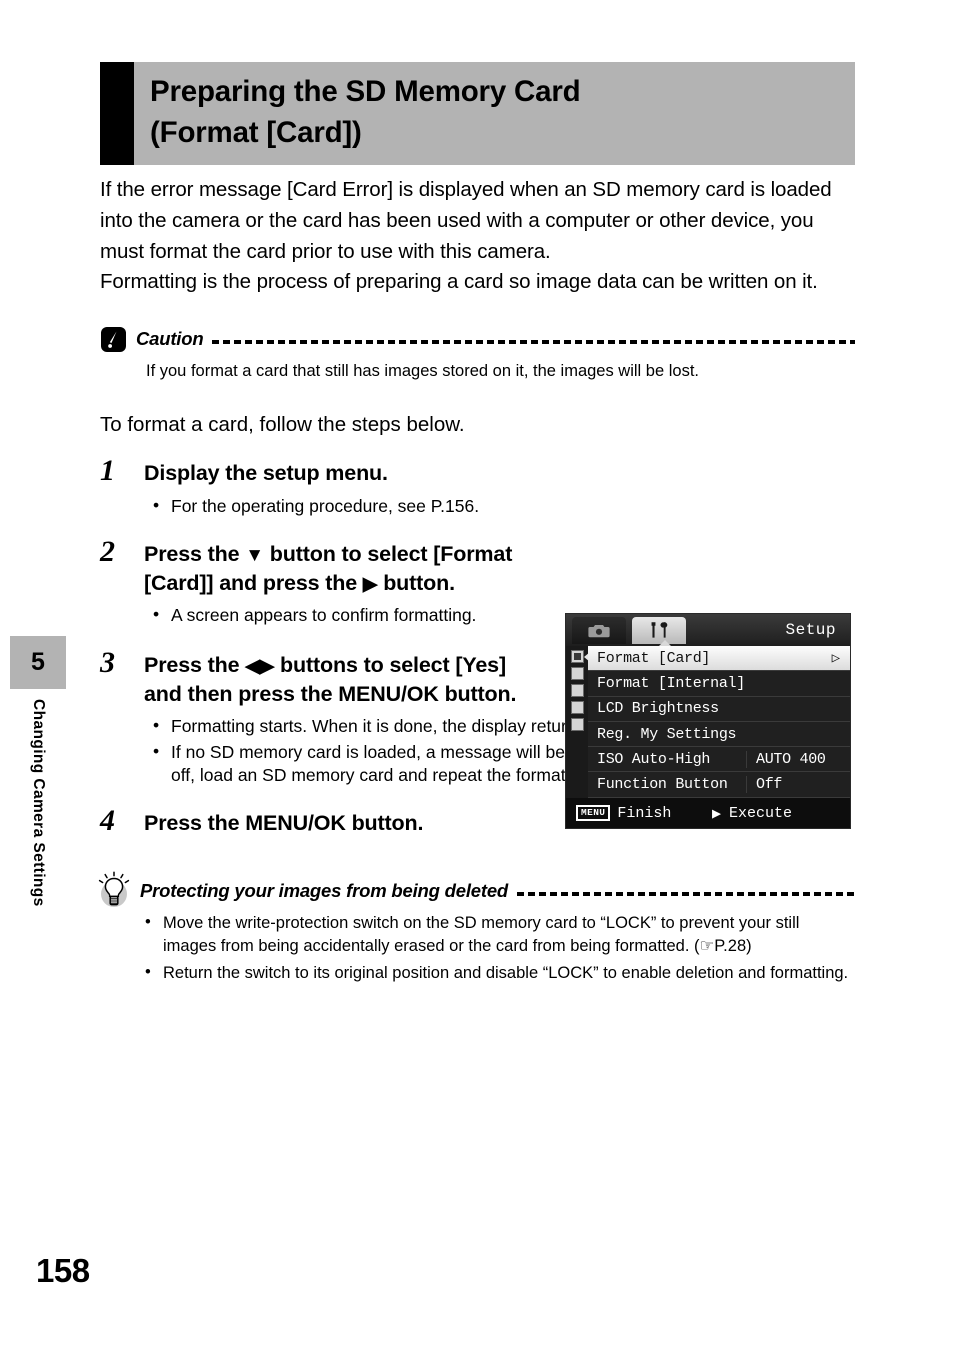  What do you see at coordinates (654, 658) in the screenshot?
I see `lcd-row-label: Format [Card]` at bounding box center [654, 658].